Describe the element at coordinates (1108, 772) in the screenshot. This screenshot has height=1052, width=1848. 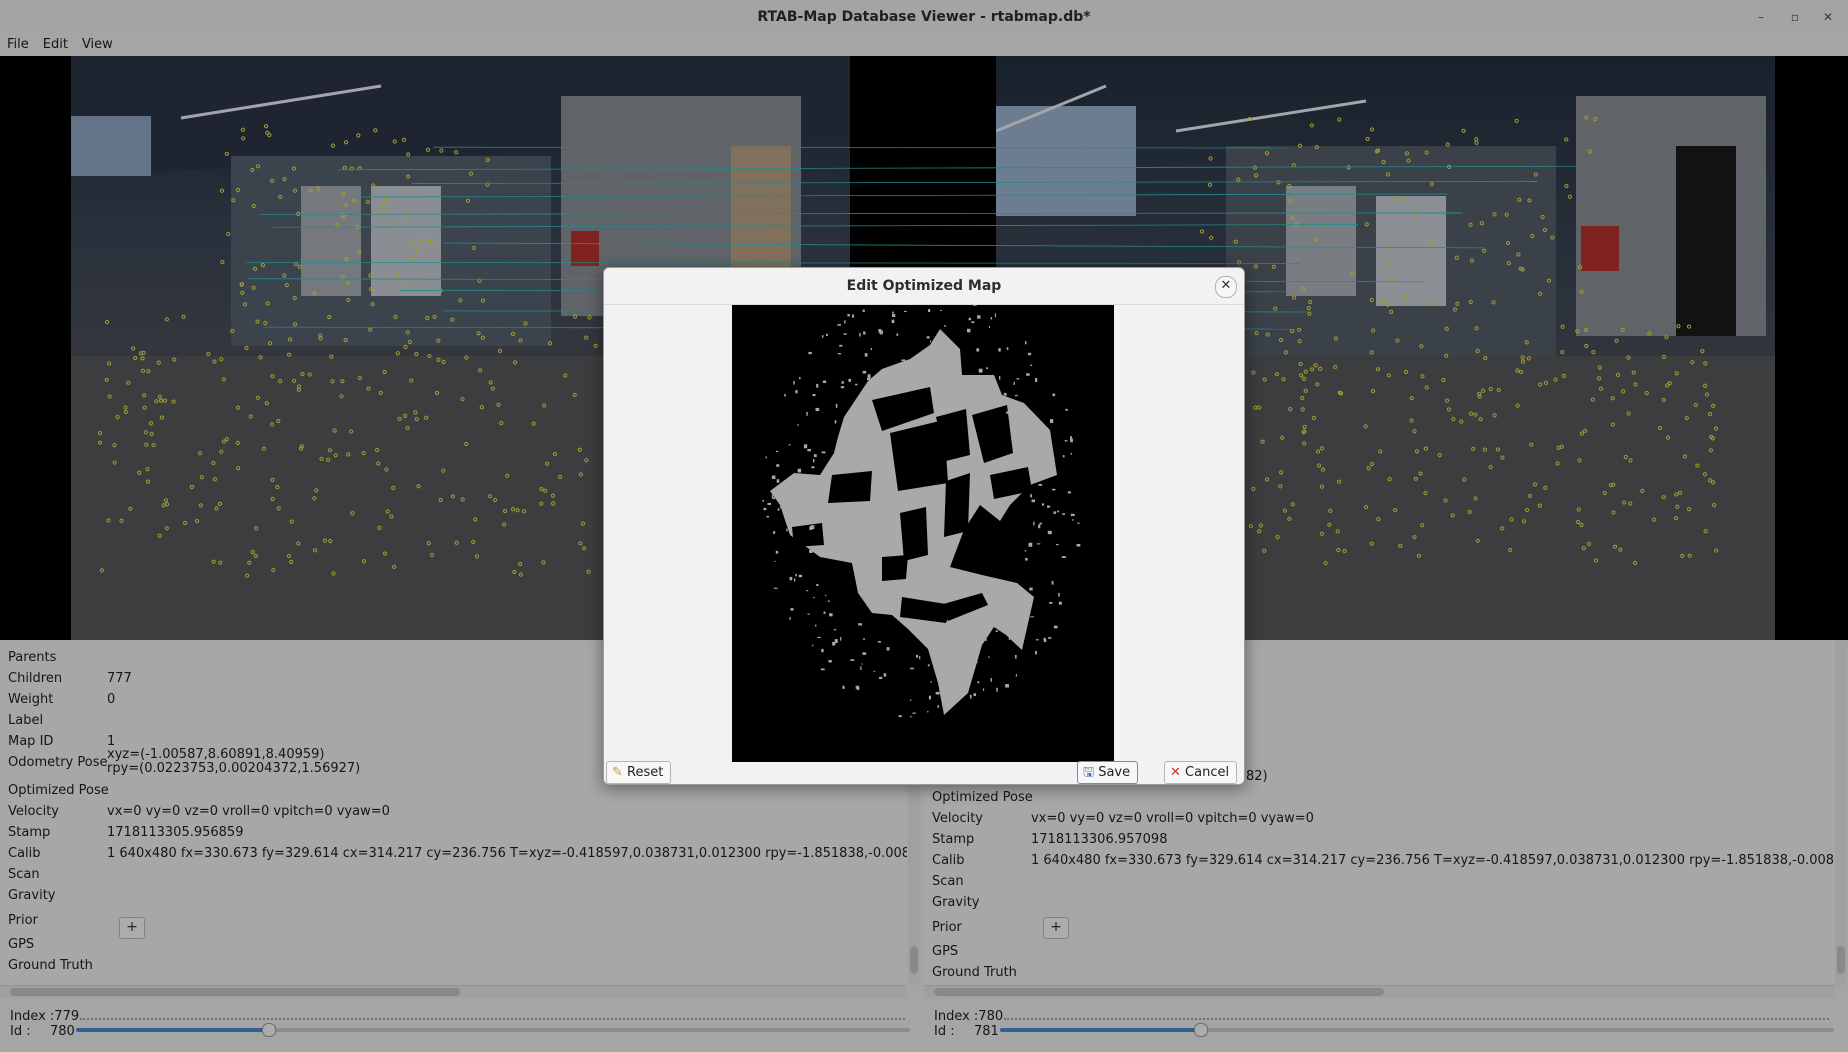
I see `save-button: 🖫 Save` at that location.